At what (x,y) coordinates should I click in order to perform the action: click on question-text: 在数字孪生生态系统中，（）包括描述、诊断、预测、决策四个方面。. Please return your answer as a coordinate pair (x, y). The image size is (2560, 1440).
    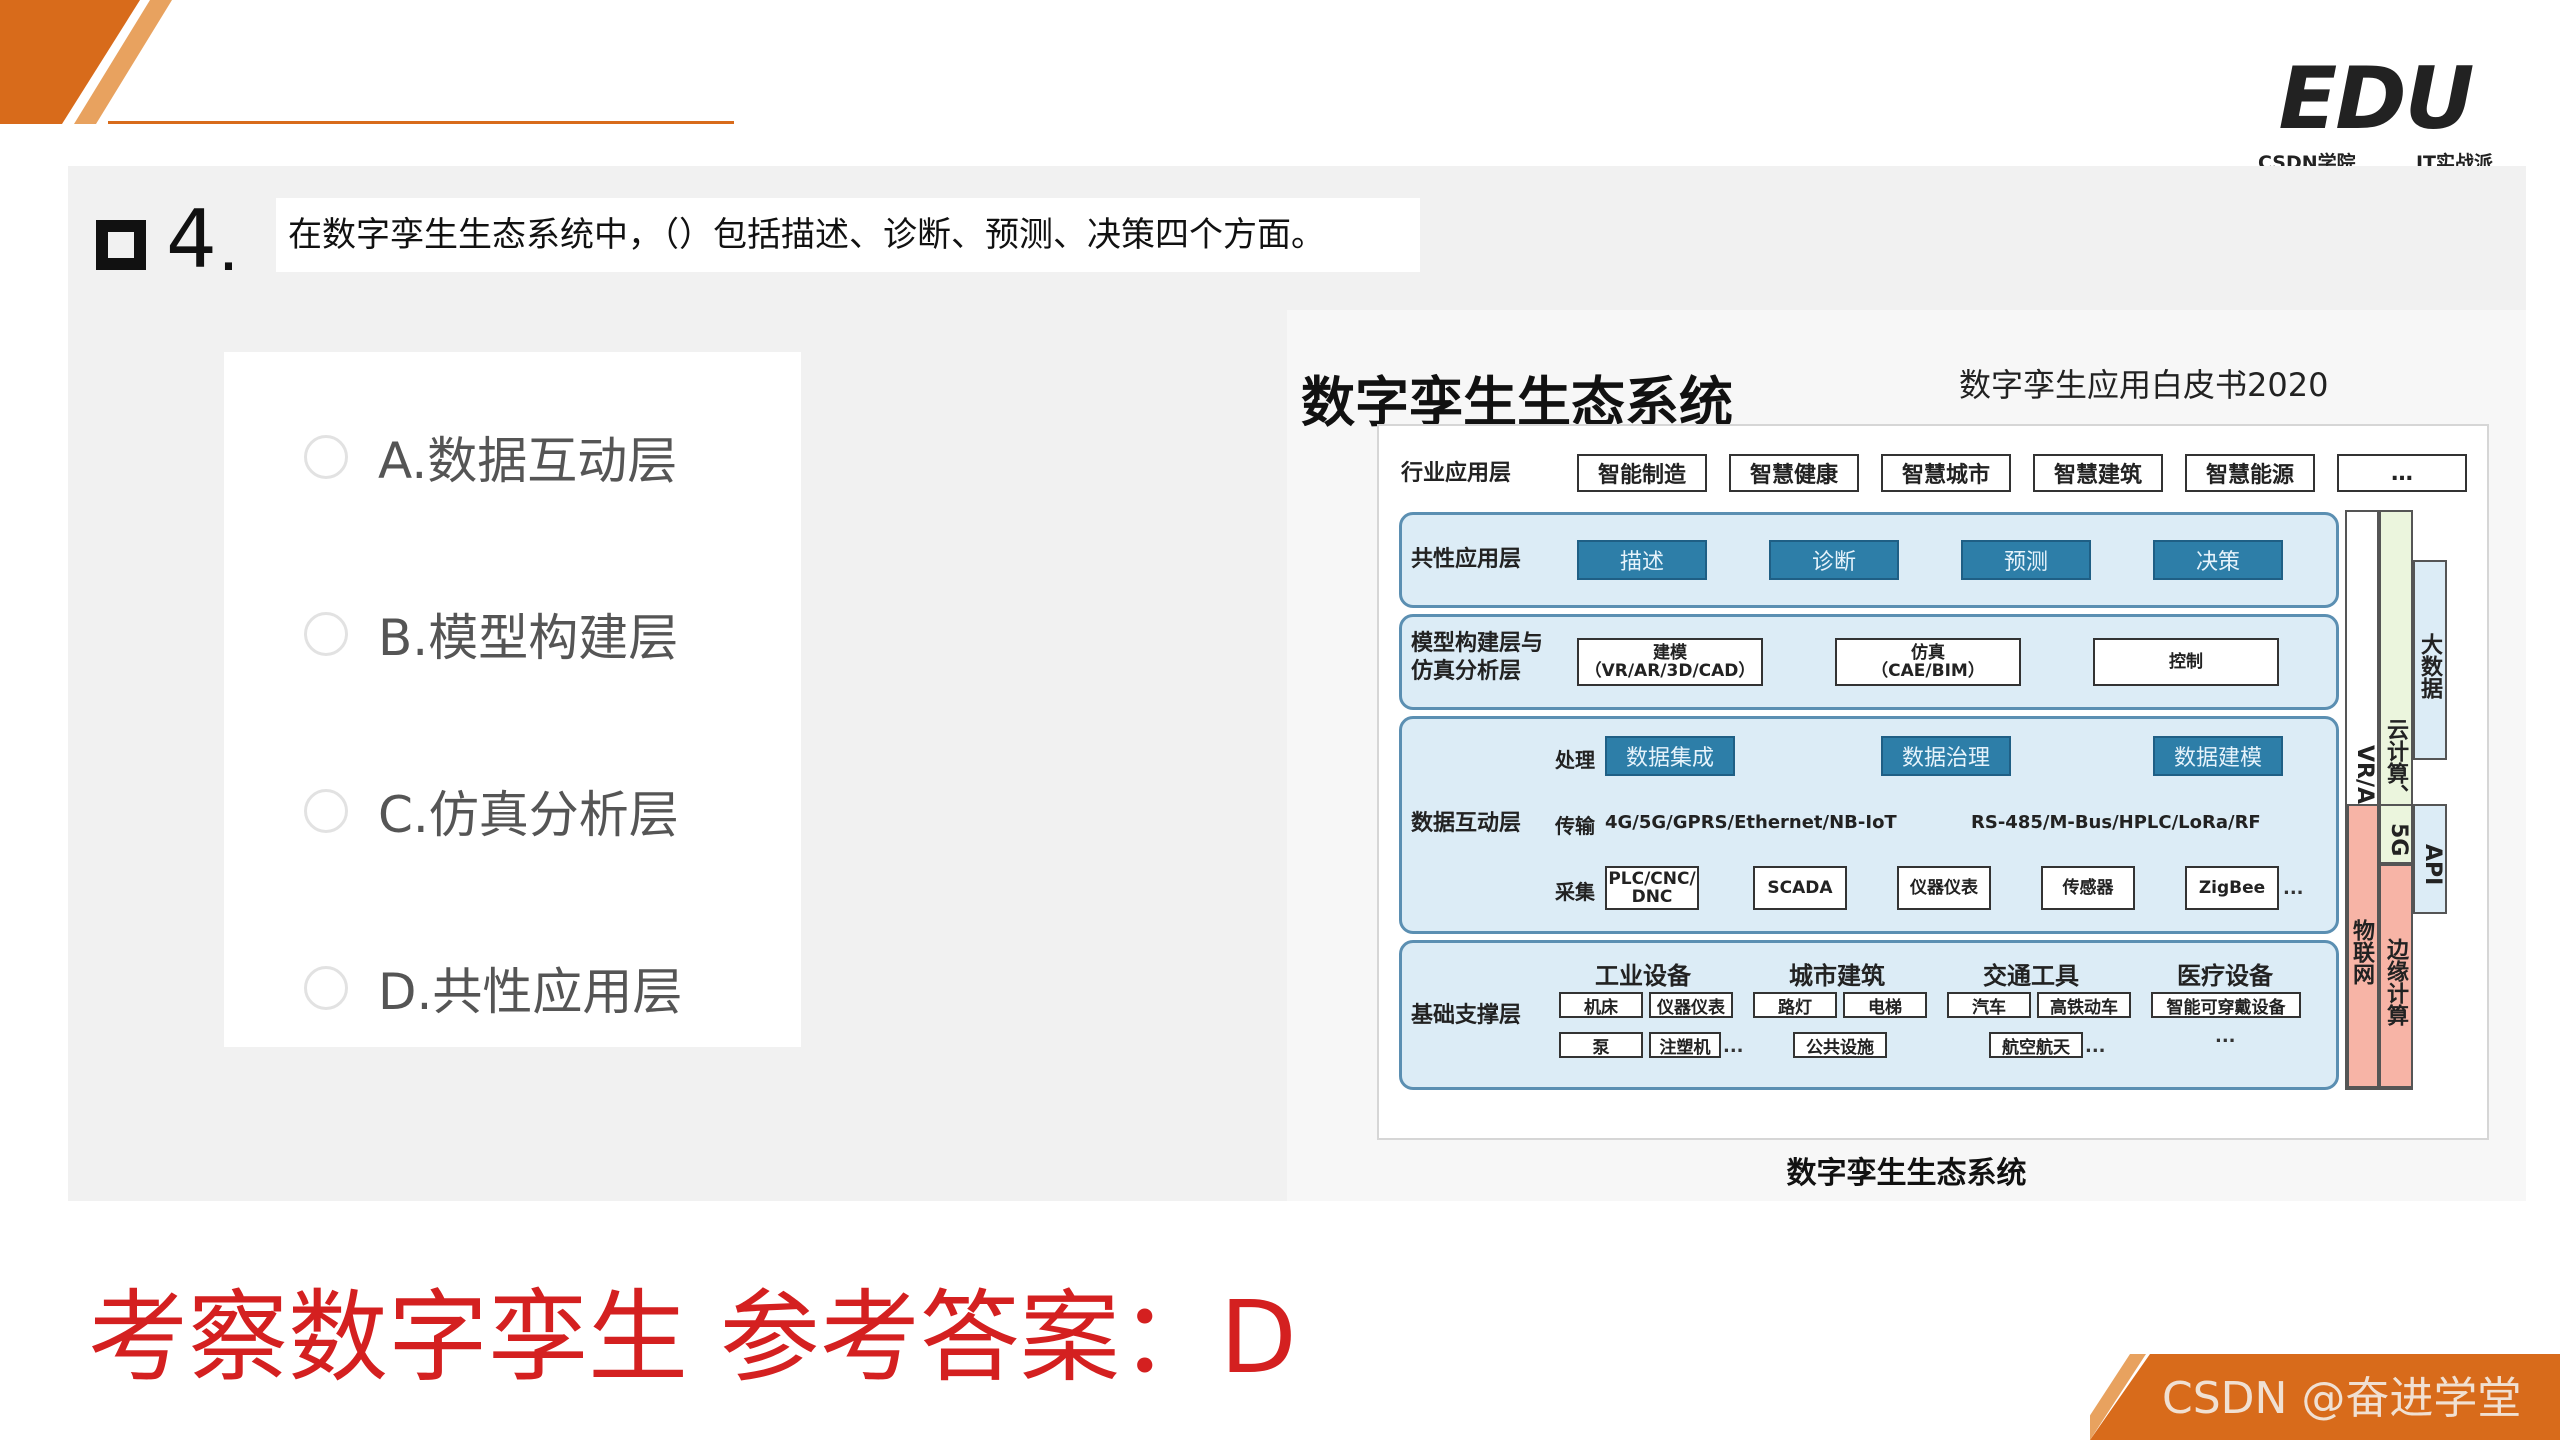
    Looking at the image, I should click on (848, 235).